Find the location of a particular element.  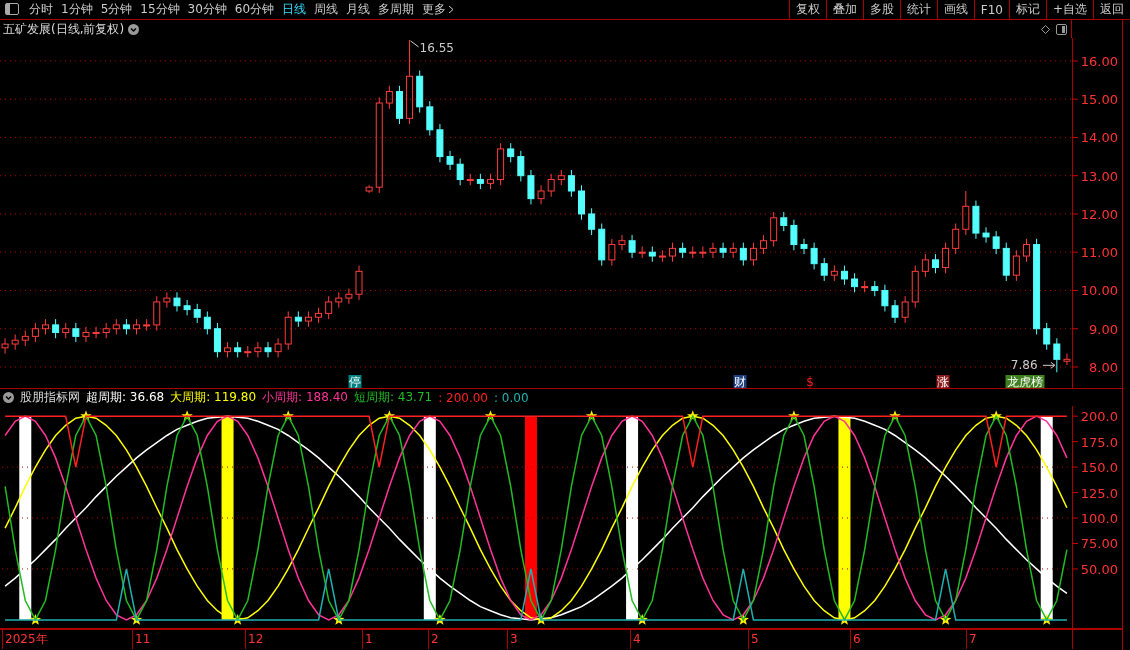

date-label: 4 is located at coordinates (637, 639).